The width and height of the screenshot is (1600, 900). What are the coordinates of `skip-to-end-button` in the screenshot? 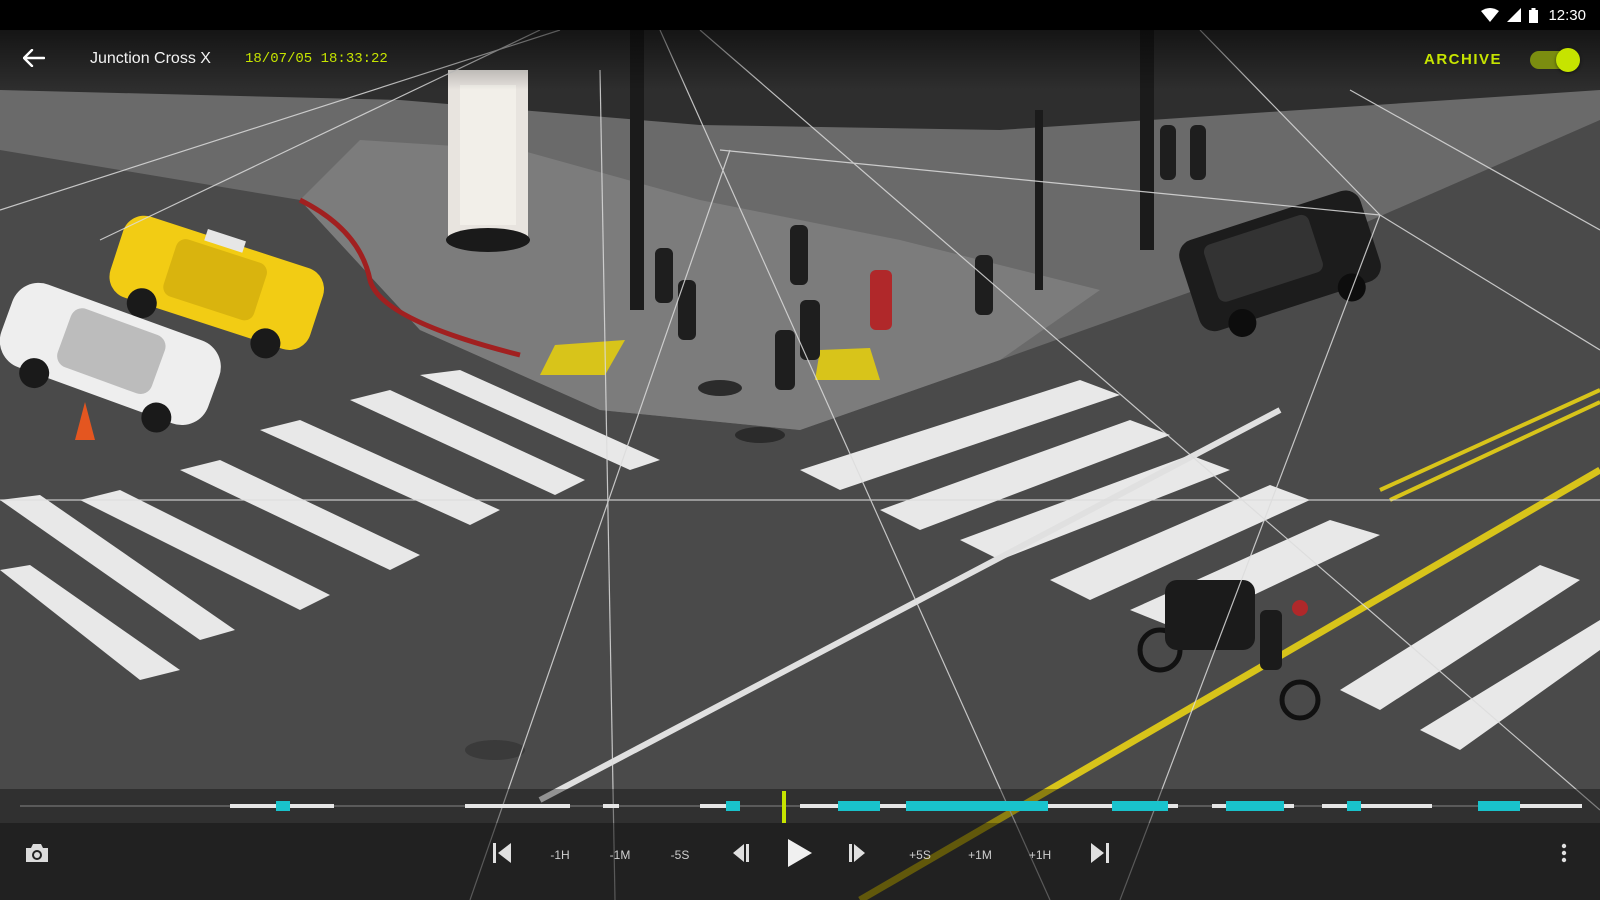 It's located at (1100, 855).